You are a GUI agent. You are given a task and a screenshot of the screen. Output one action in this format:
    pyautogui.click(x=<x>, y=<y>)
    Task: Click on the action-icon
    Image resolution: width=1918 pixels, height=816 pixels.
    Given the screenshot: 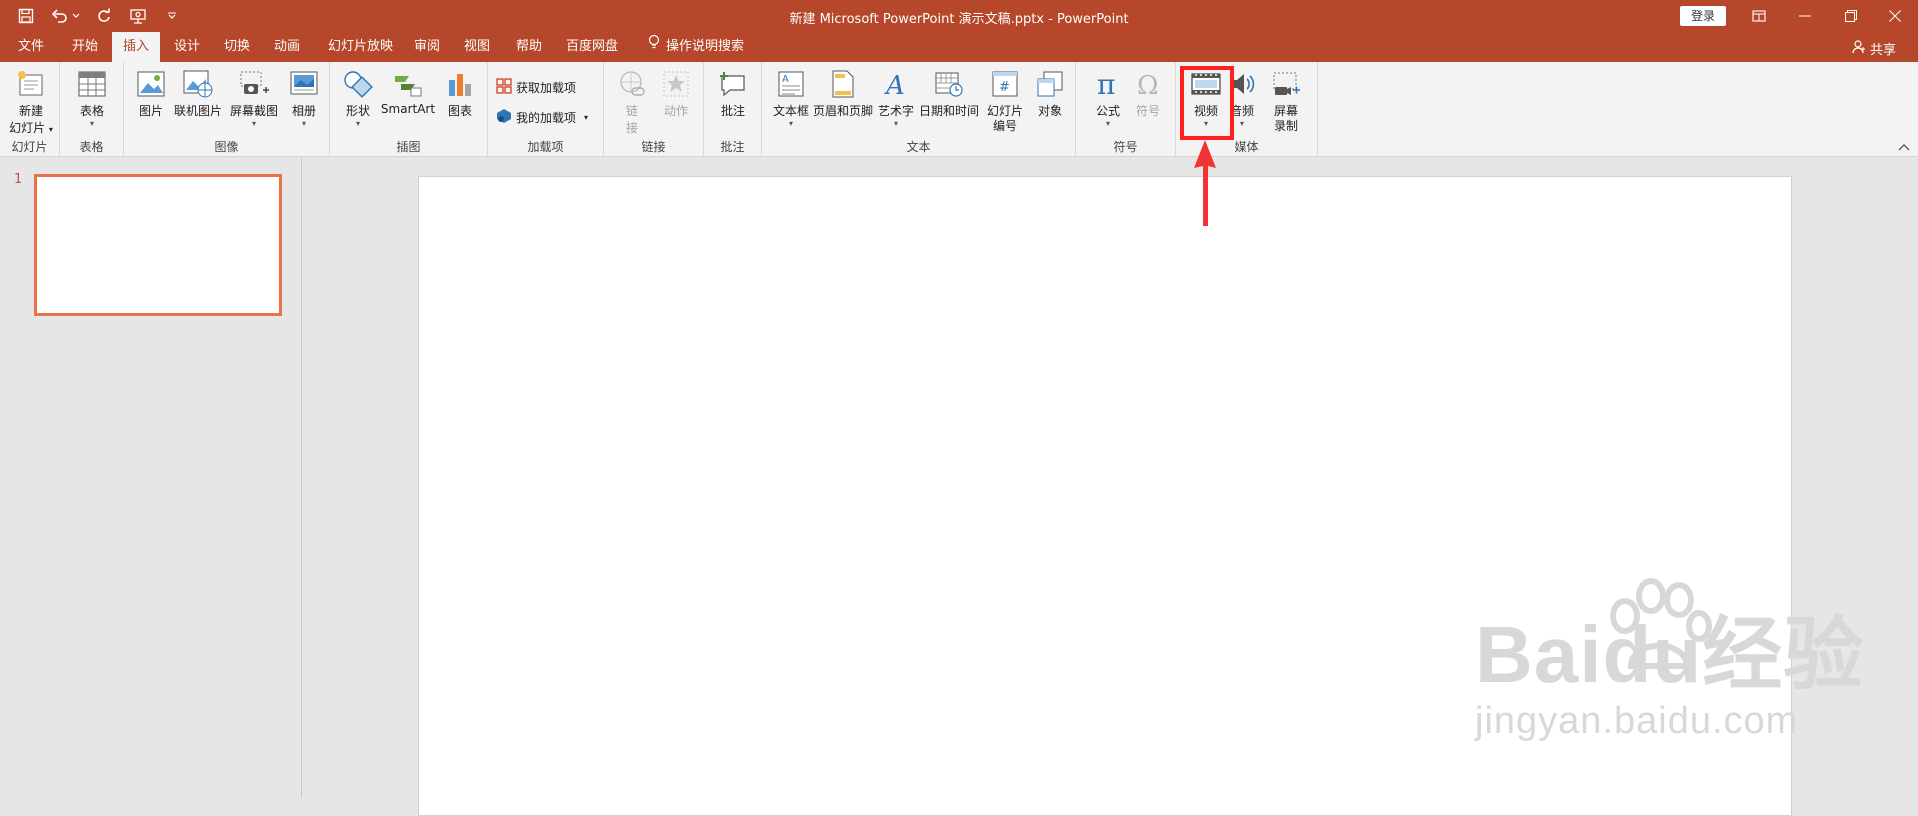 What is the action you would take?
    pyautogui.click(x=676, y=84)
    